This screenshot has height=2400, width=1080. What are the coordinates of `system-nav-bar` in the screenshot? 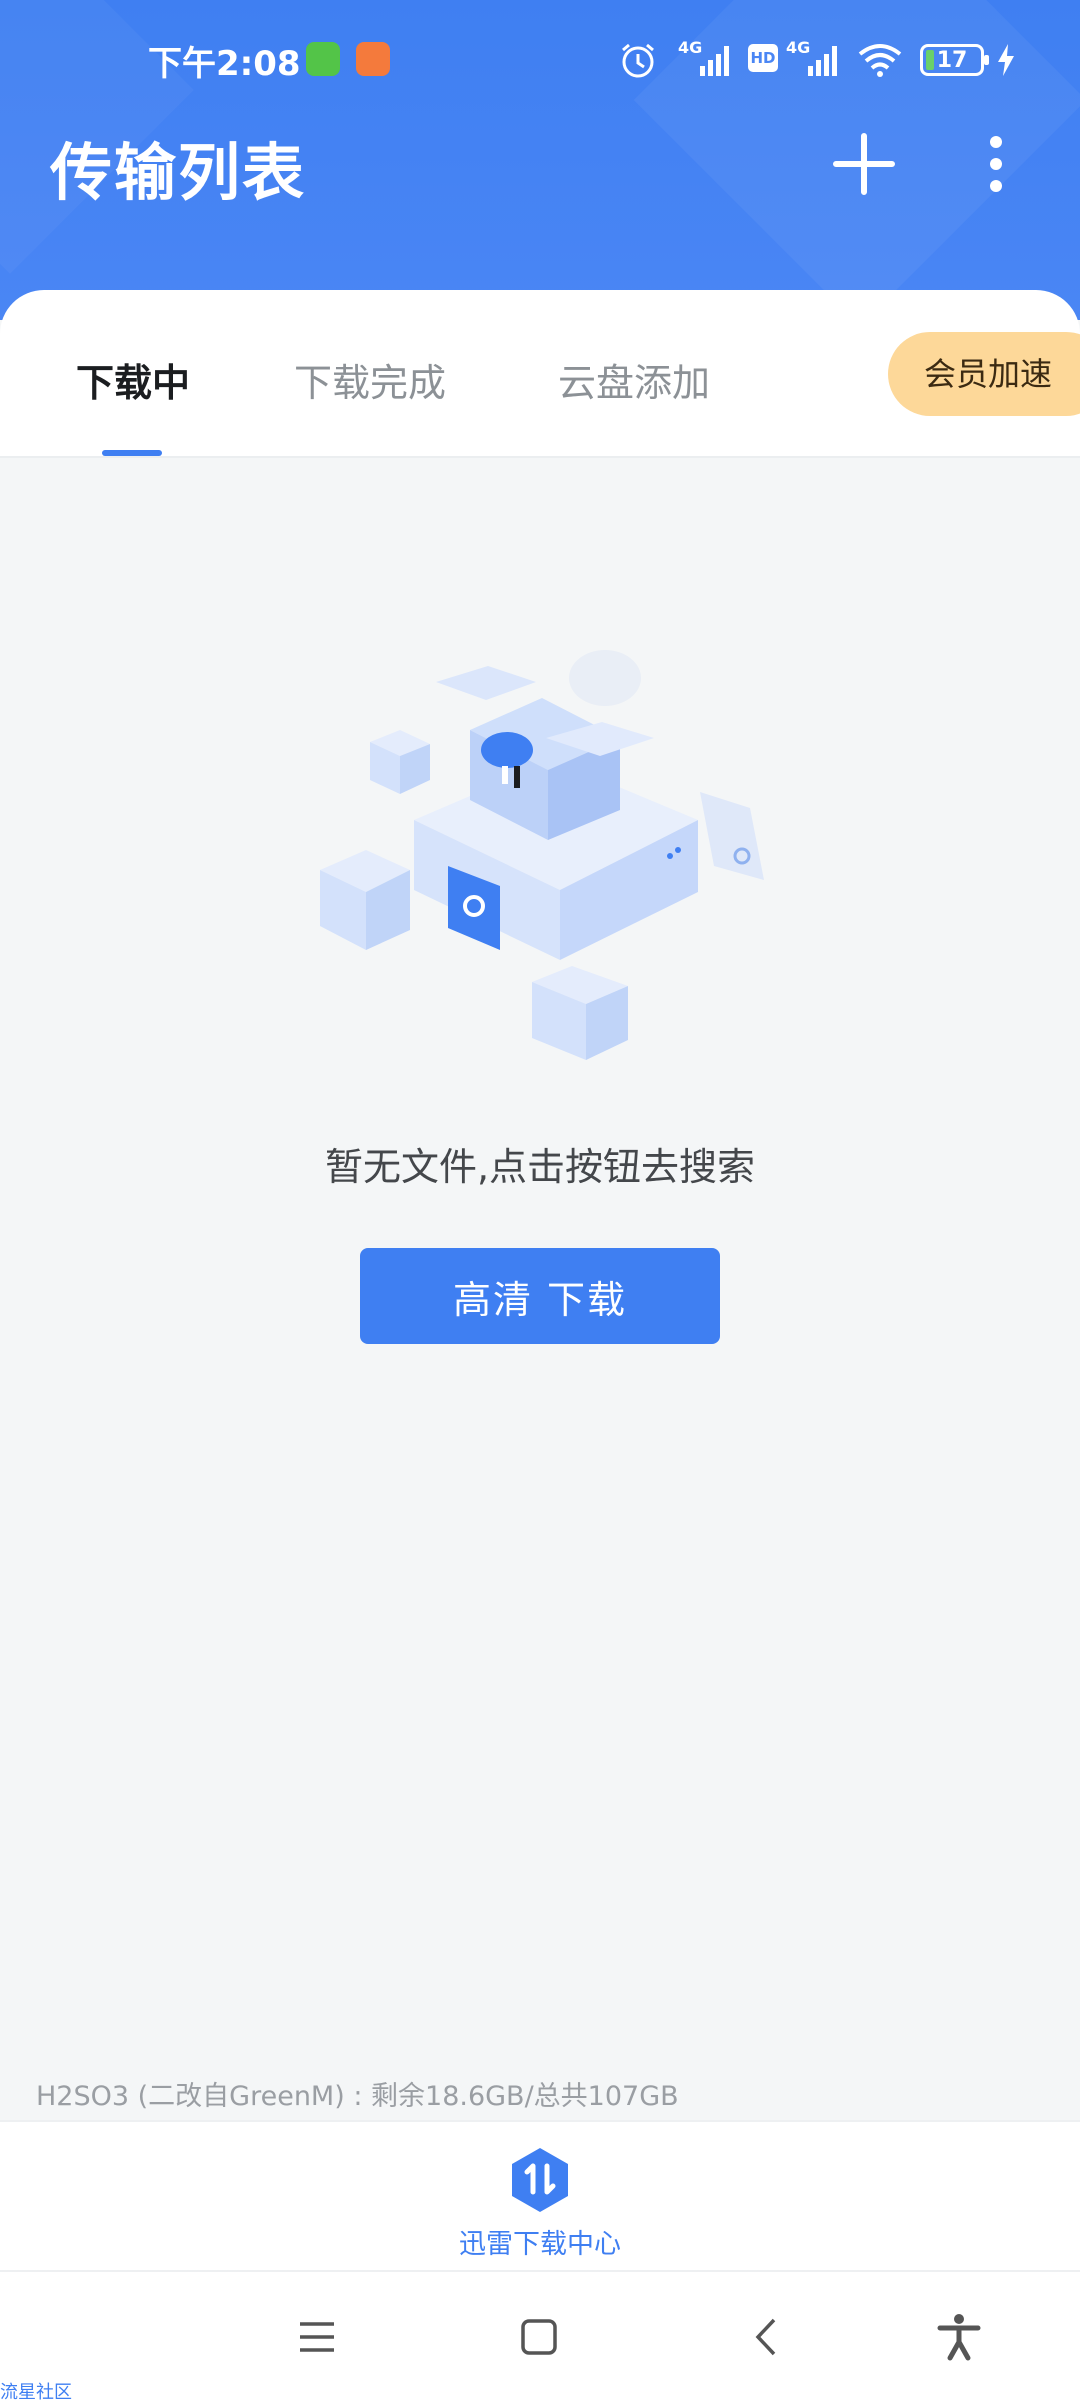 It's located at (540, 2335).